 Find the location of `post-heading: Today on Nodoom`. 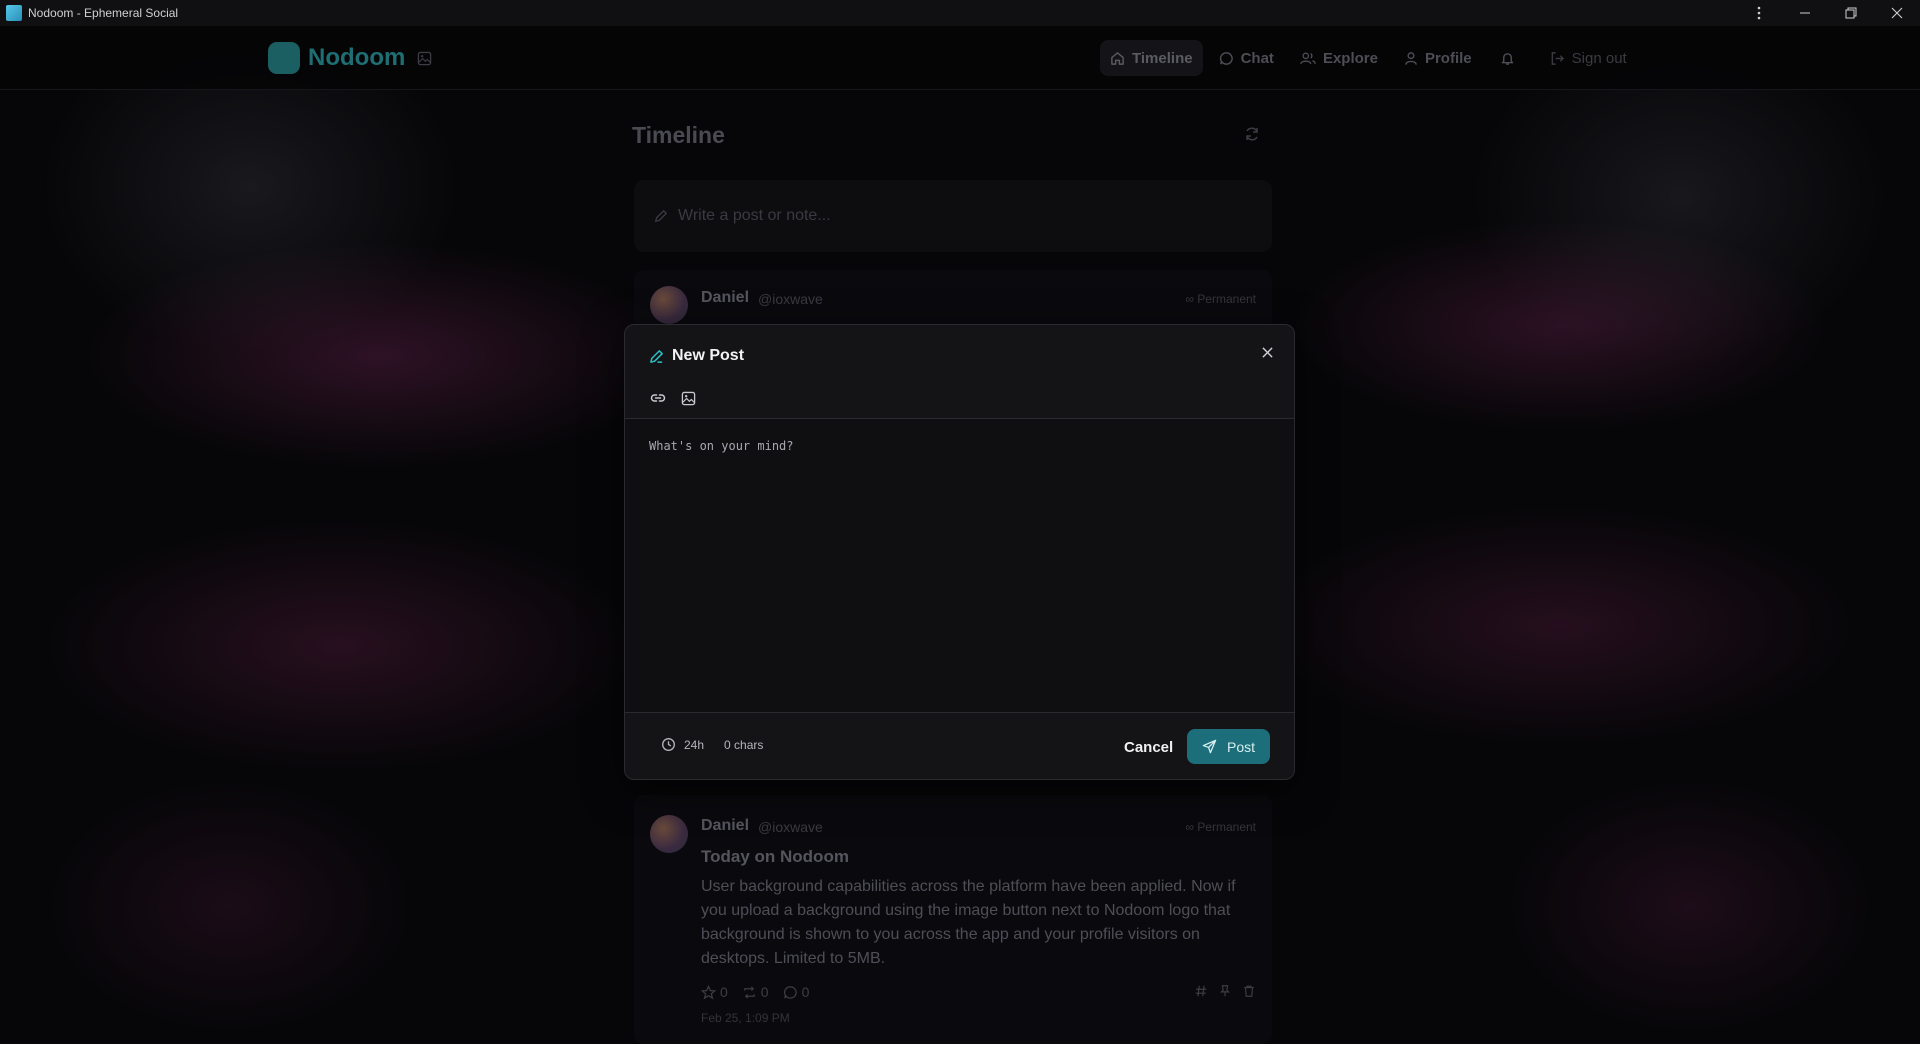

post-heading: Today on Nodoom is located at coordinates (775, 856).